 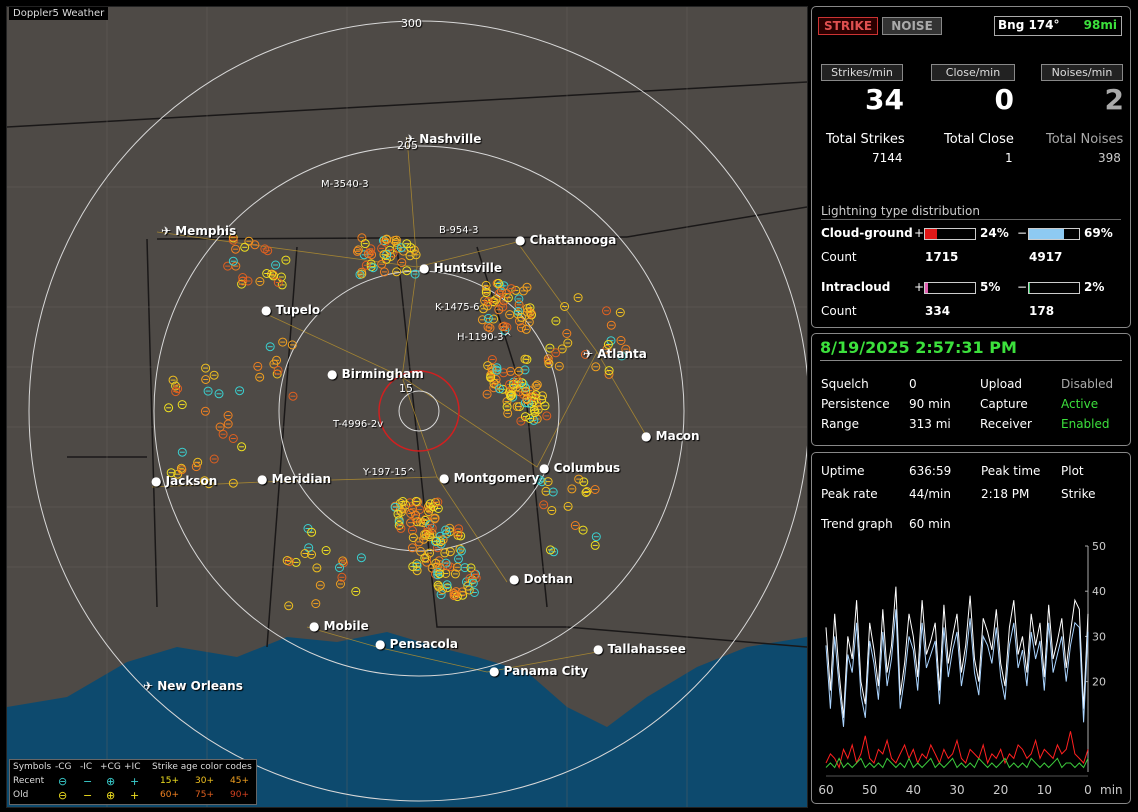 I want to click on trend-x-tick: 50, so click(x=869, y=790).